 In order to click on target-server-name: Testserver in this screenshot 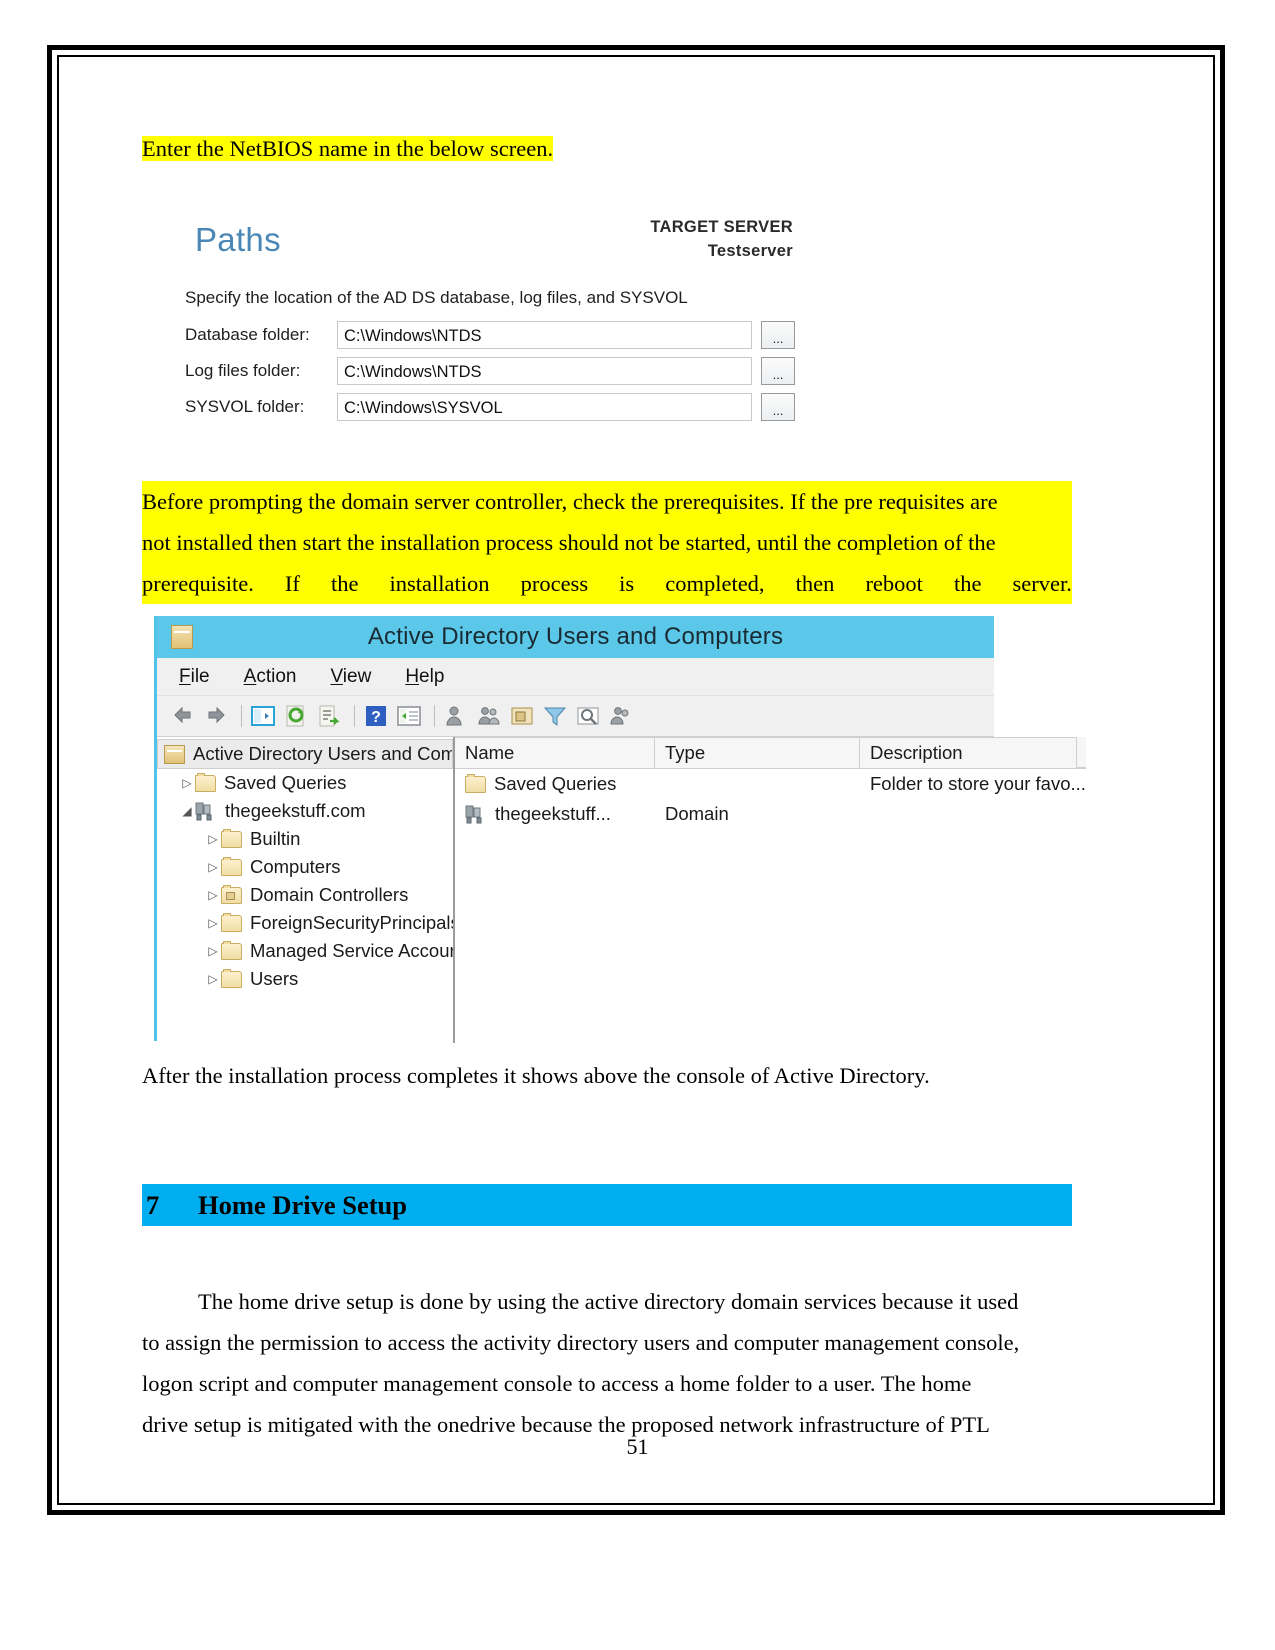, I will do `click(750, 251)`.